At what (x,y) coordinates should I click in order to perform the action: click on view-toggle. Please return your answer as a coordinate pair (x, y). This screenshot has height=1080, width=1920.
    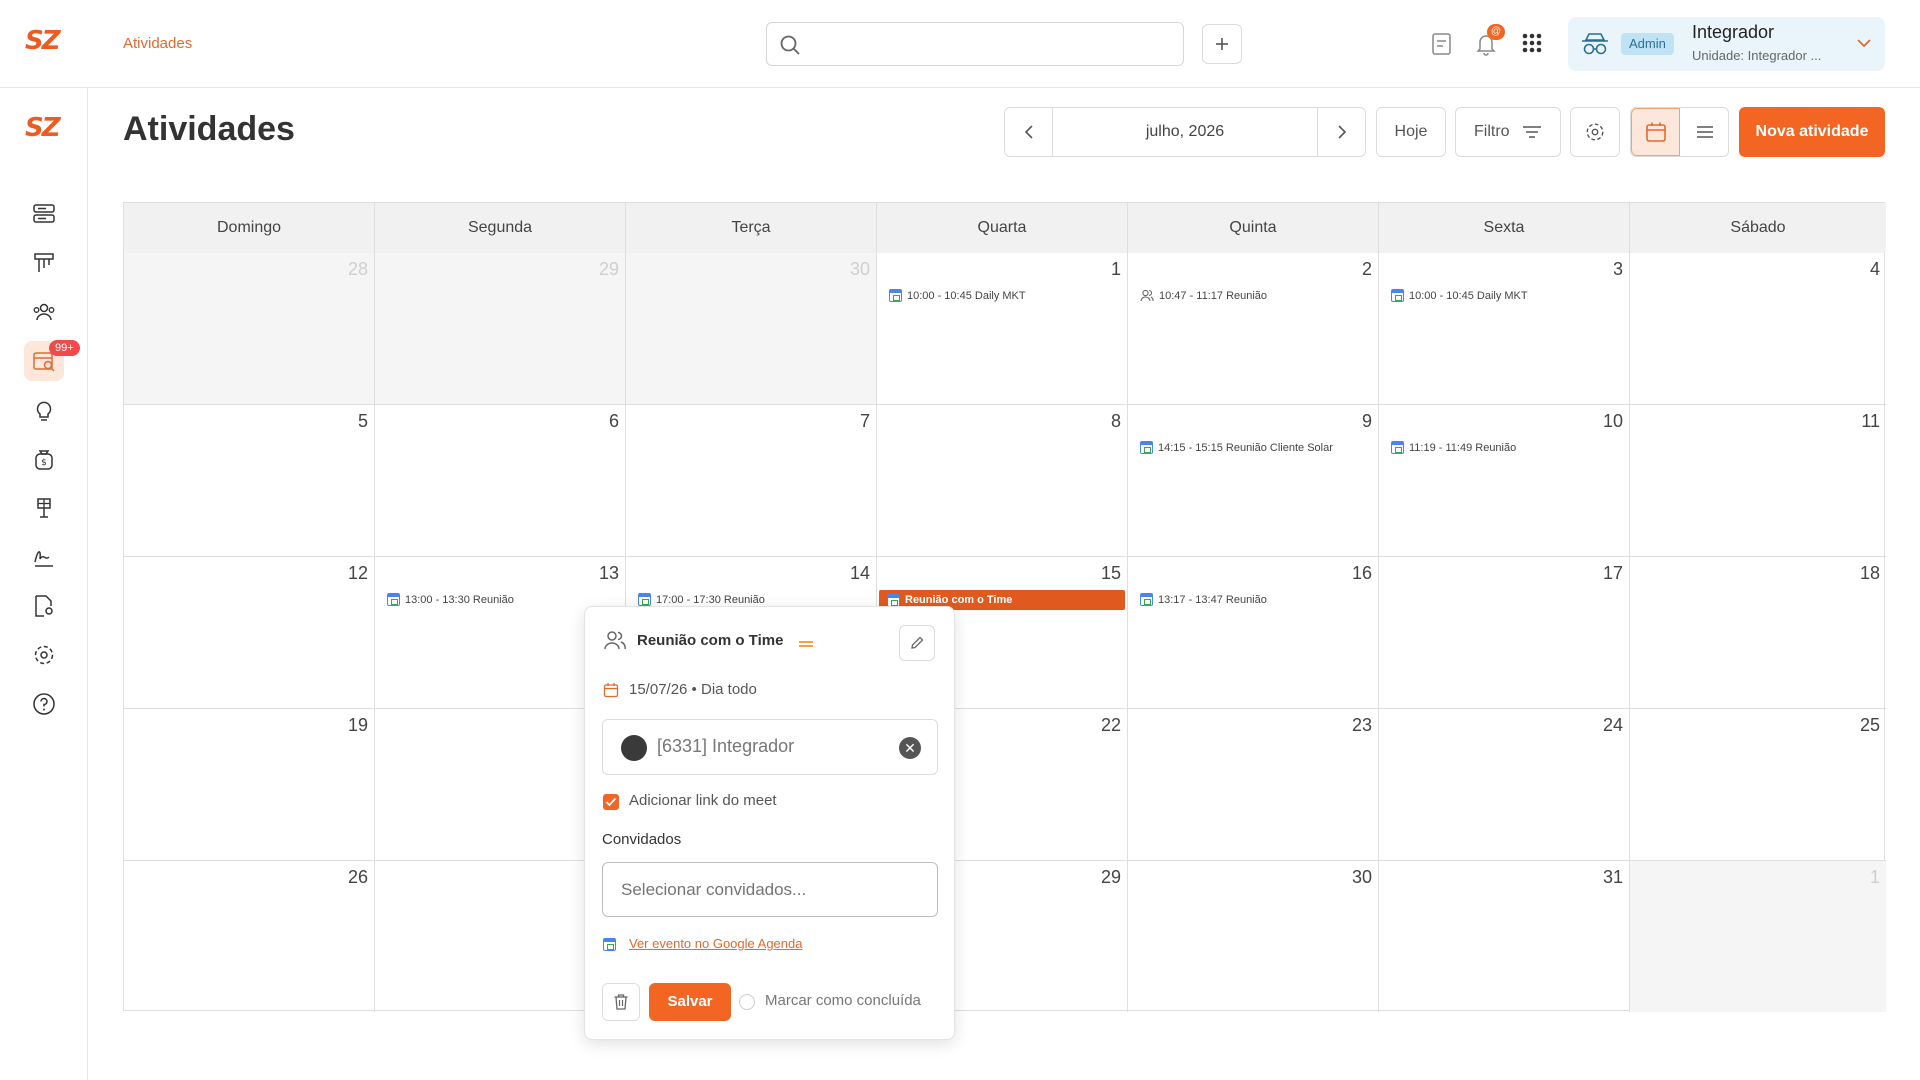
    Looking at the image, I should click on (1679, 132).